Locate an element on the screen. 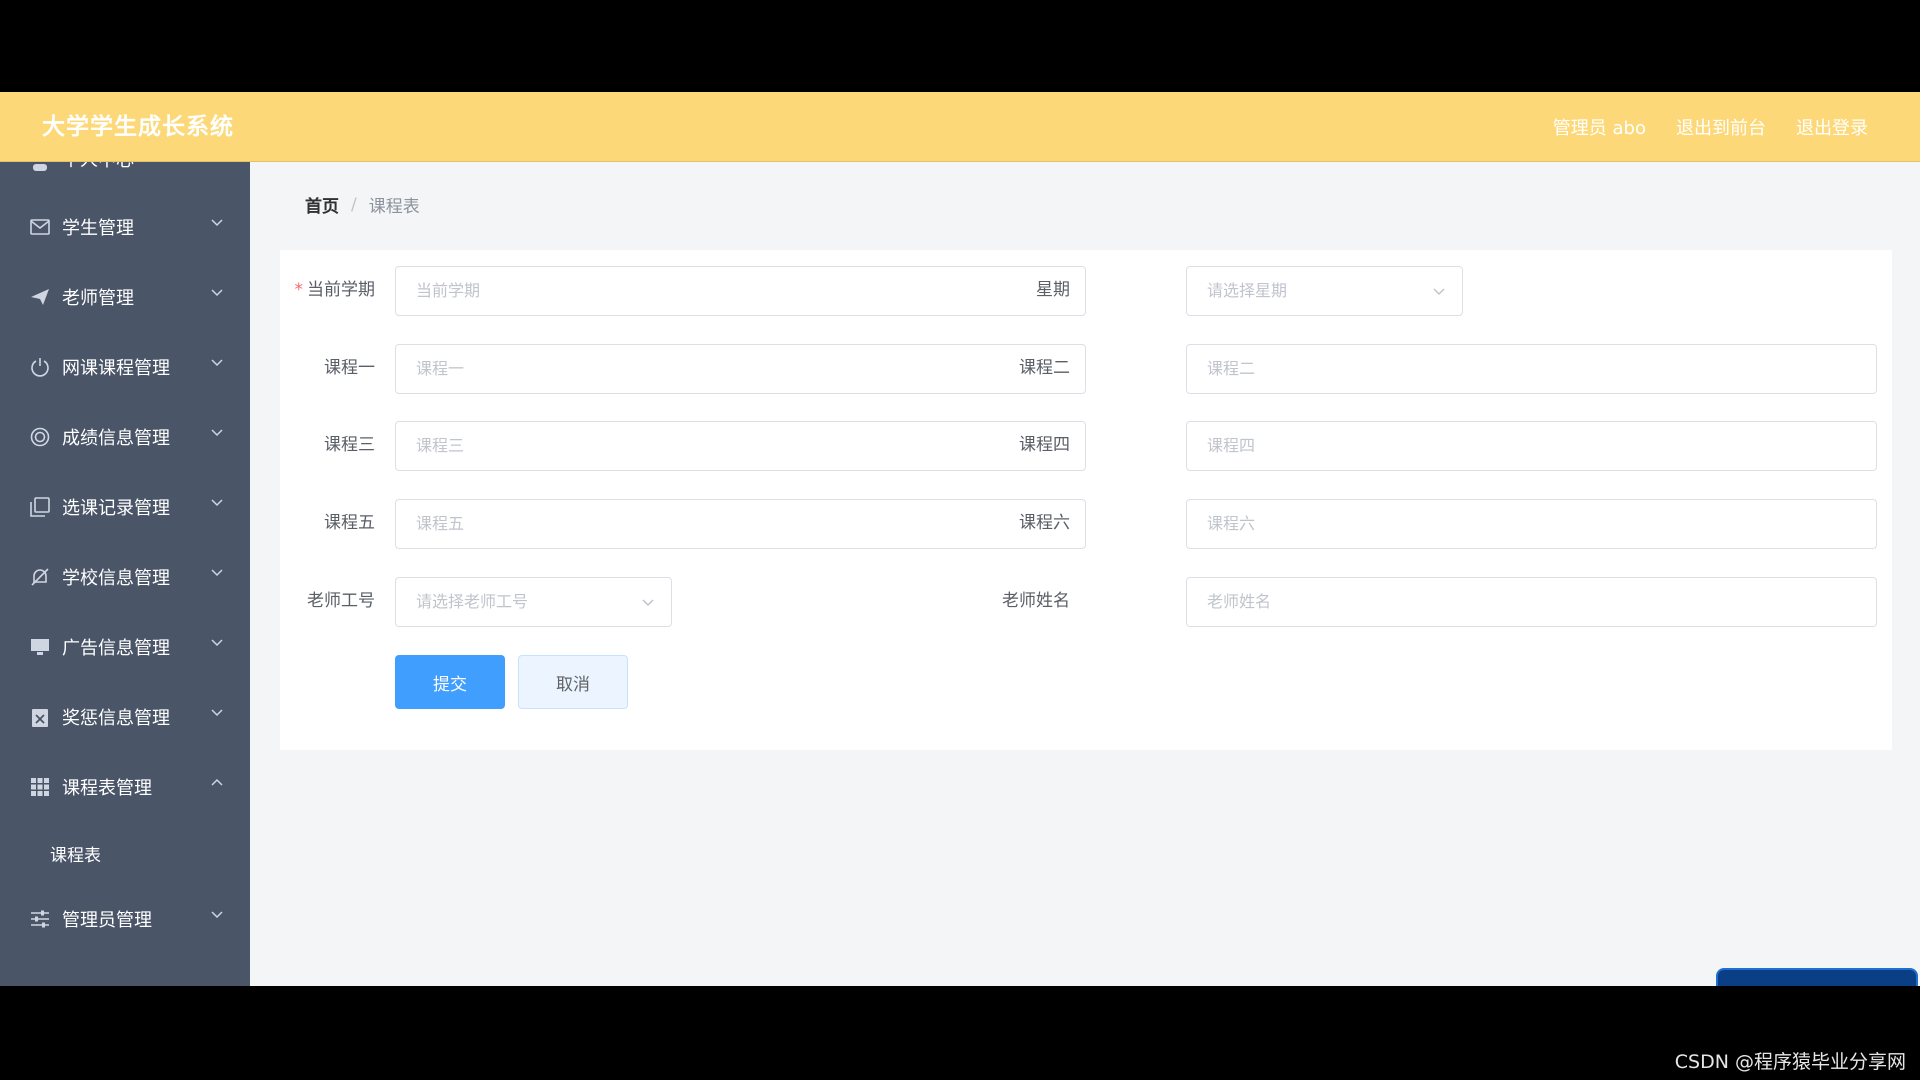 The image size is (1920, 1080). sidebar-item-admins: 管理员管理 is located at coordinates (125, 919).